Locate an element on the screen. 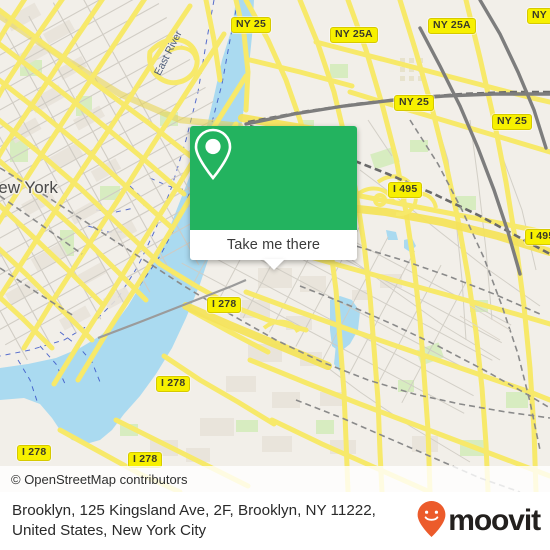 The height and width of the screenshot is (550, 550). osm-attribution-bar: © OpenStreetMap contributors is located at coordinates (275, 479).